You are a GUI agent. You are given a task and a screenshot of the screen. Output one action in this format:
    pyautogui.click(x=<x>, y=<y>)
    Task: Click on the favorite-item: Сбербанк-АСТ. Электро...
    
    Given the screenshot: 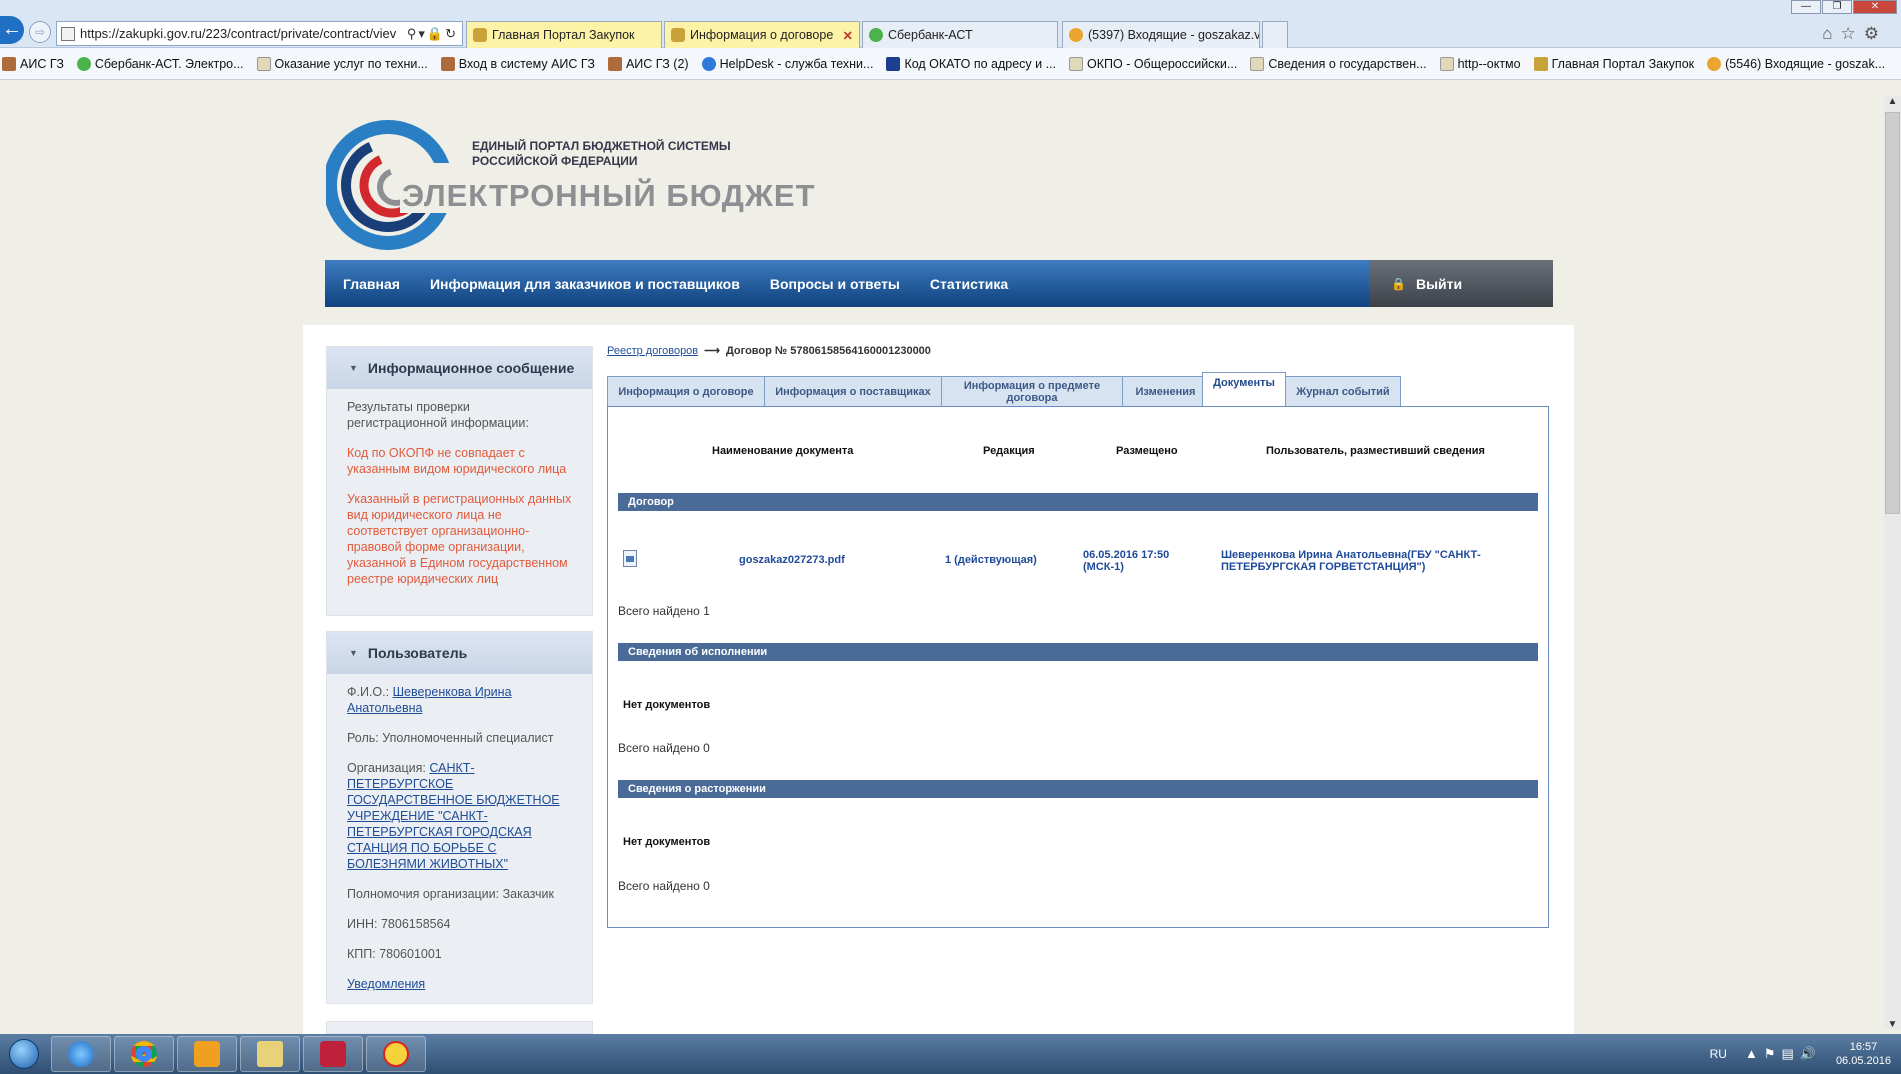 What is the action you would take?
    pyautogui.click(x=160, y=63)
    